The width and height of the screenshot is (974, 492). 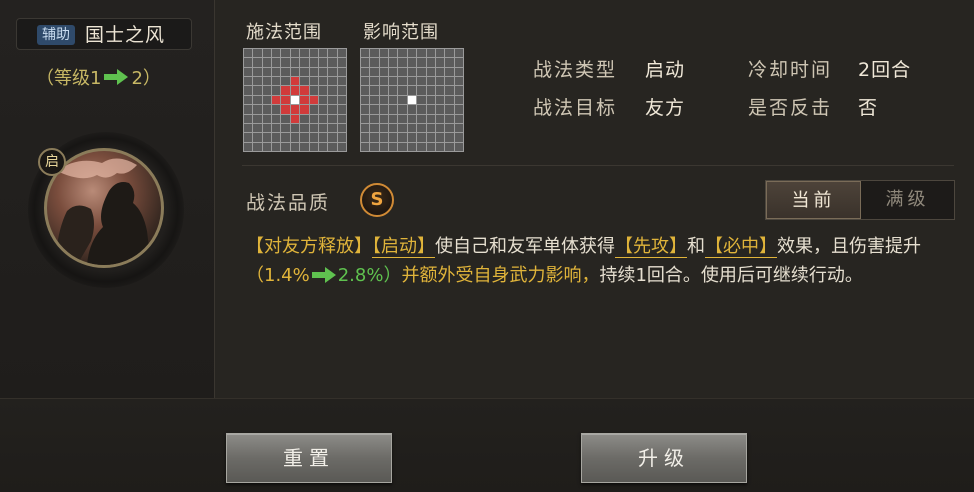 I want to click on trigger-type-badge: 启, so click(x=52, y=162).